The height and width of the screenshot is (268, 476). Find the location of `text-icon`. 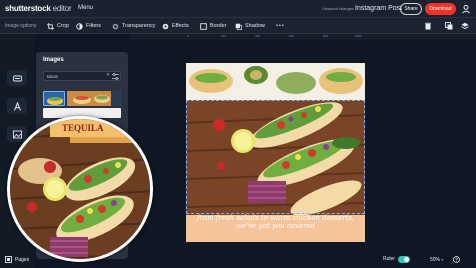

text-icon is located at coordinates (17, 106).